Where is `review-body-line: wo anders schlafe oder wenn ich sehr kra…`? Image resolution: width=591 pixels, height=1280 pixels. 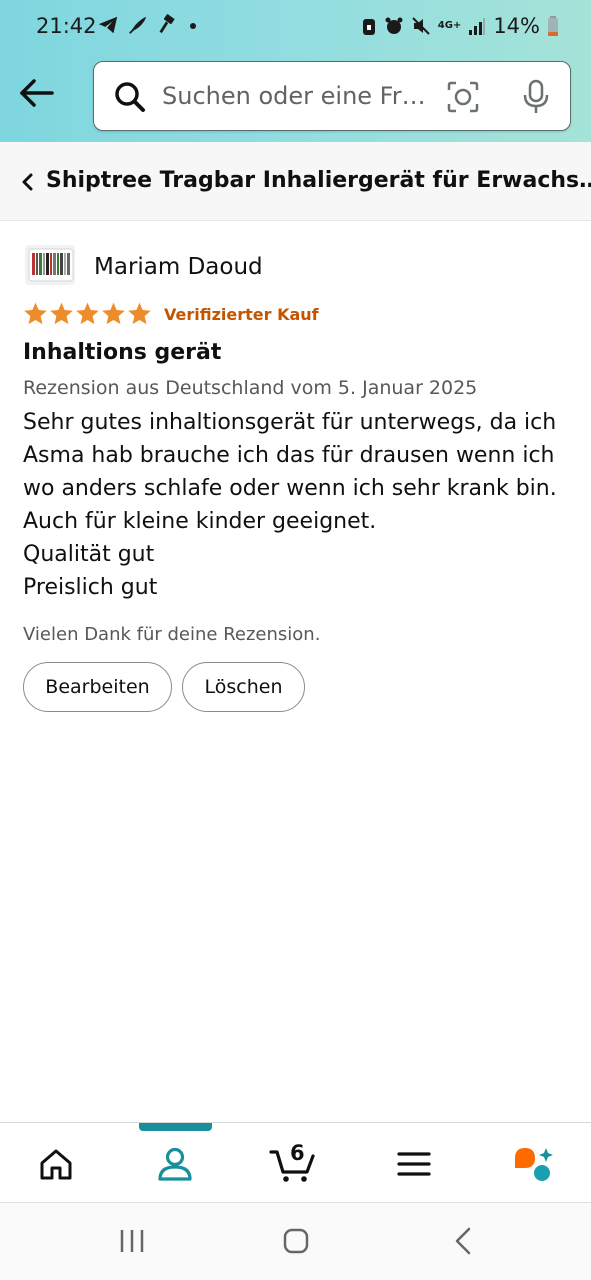
review-body-line: wo anders schlafe oder wenn ich sehr kra… is located at coordinates (290, 488).